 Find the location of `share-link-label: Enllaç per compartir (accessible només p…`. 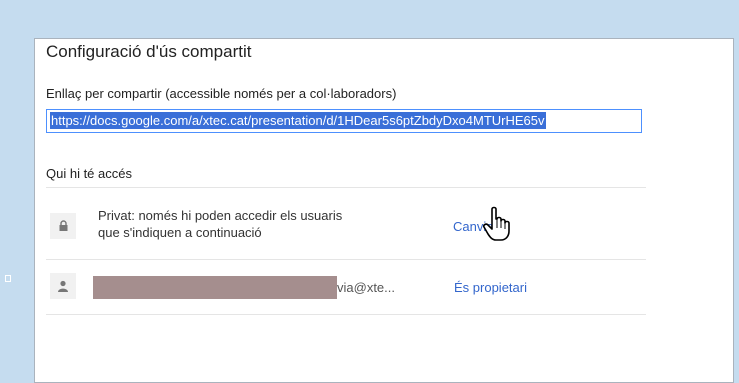

share-link-label: Enllaç per compartir (accessible només p… is located at coordinates (221, 93).